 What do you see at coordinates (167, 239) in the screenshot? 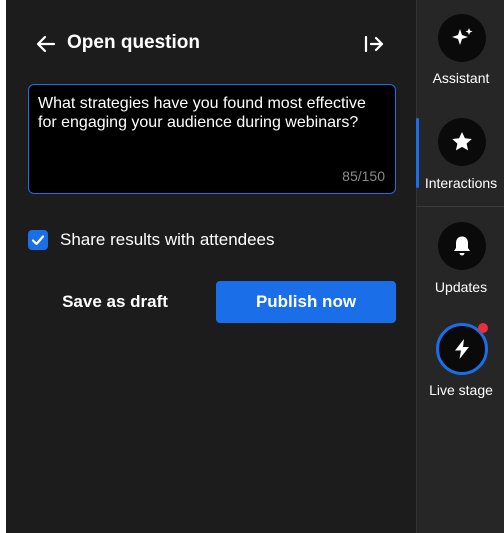
I see `share-results-label: Share results with attendees` at bounding box center [167, 239].